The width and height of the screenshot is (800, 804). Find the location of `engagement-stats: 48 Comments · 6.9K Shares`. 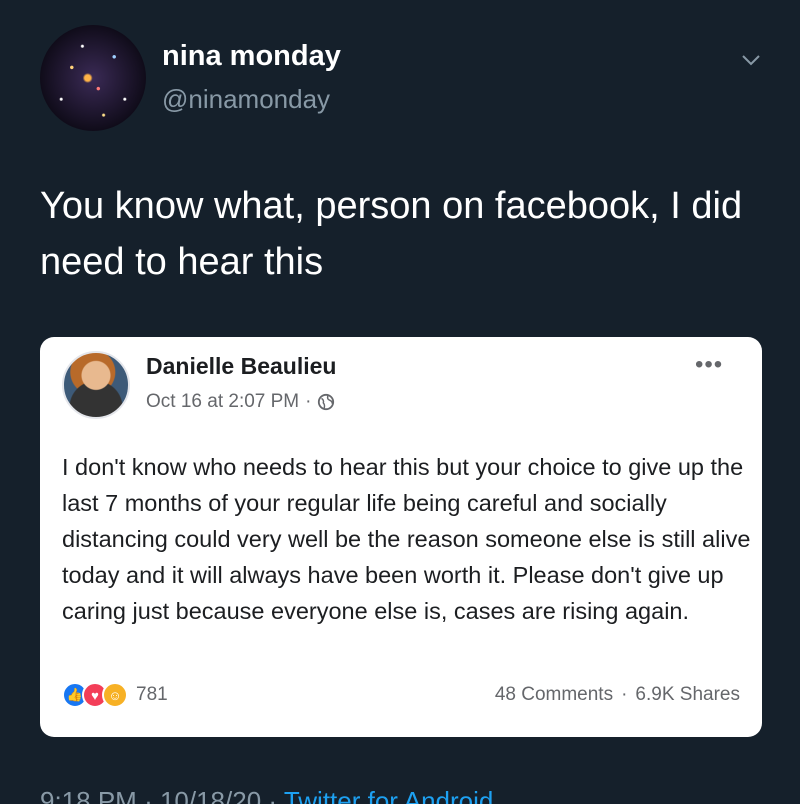

engagement-stats: 48 Comments · 6.9K Shares is located at coordinates (617, 695).